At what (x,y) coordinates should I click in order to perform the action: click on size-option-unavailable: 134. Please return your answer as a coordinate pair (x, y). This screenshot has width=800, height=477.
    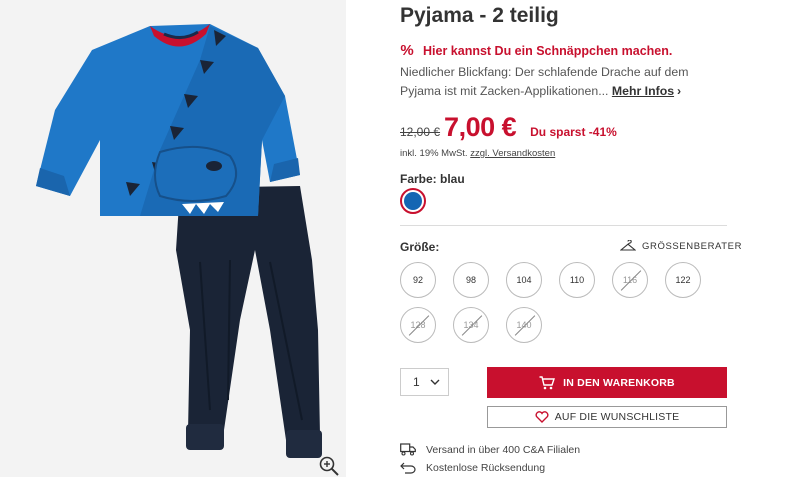
    Looking at the image, I should click on (471, 325).